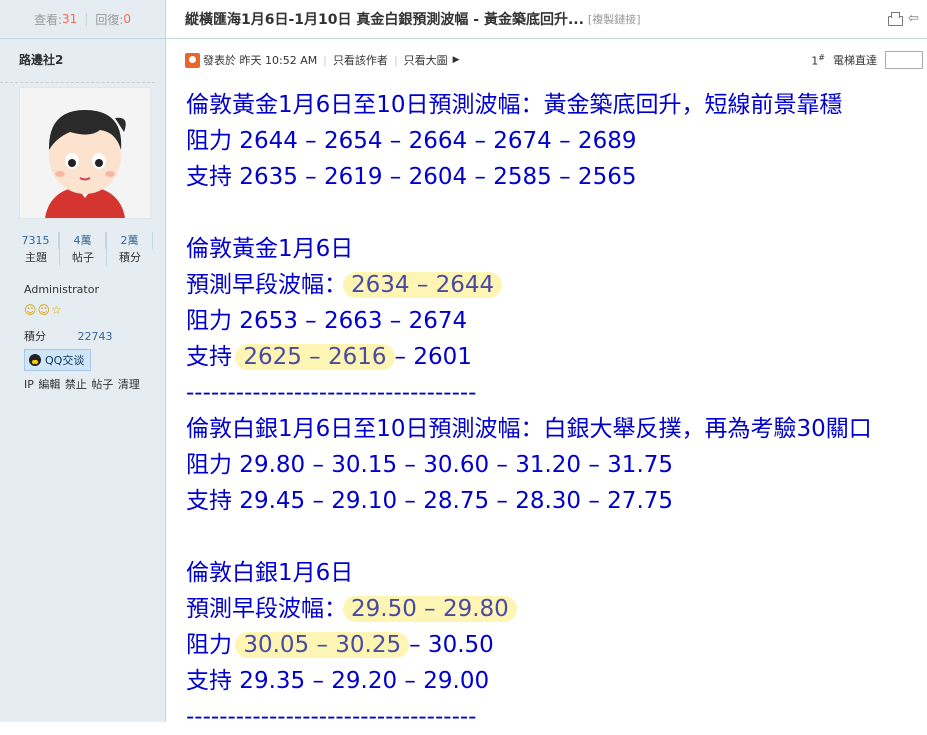 The image size is (927, 735). What do you see at coordinates (82, 19) in the screenshot?
I see `thread-stats: 查看: 31 | 回復: 0` at bounding box center [82, 19].